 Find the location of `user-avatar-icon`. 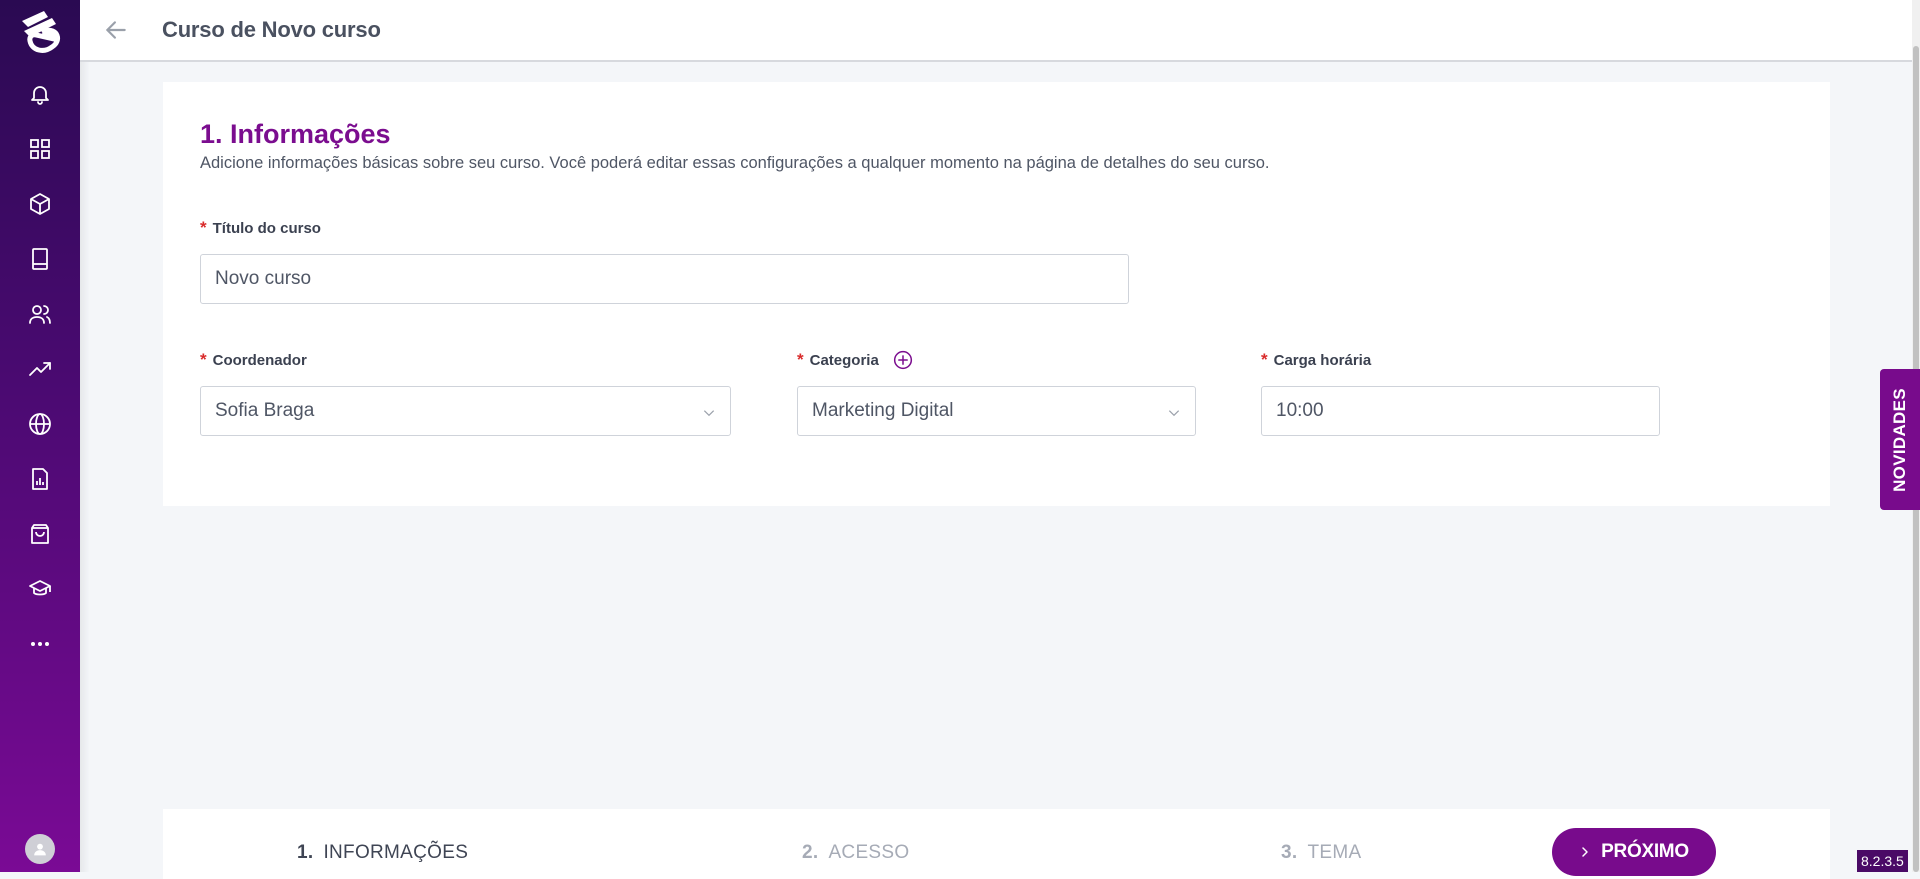

user-avatar-icon is located at coordinates (40, 849).